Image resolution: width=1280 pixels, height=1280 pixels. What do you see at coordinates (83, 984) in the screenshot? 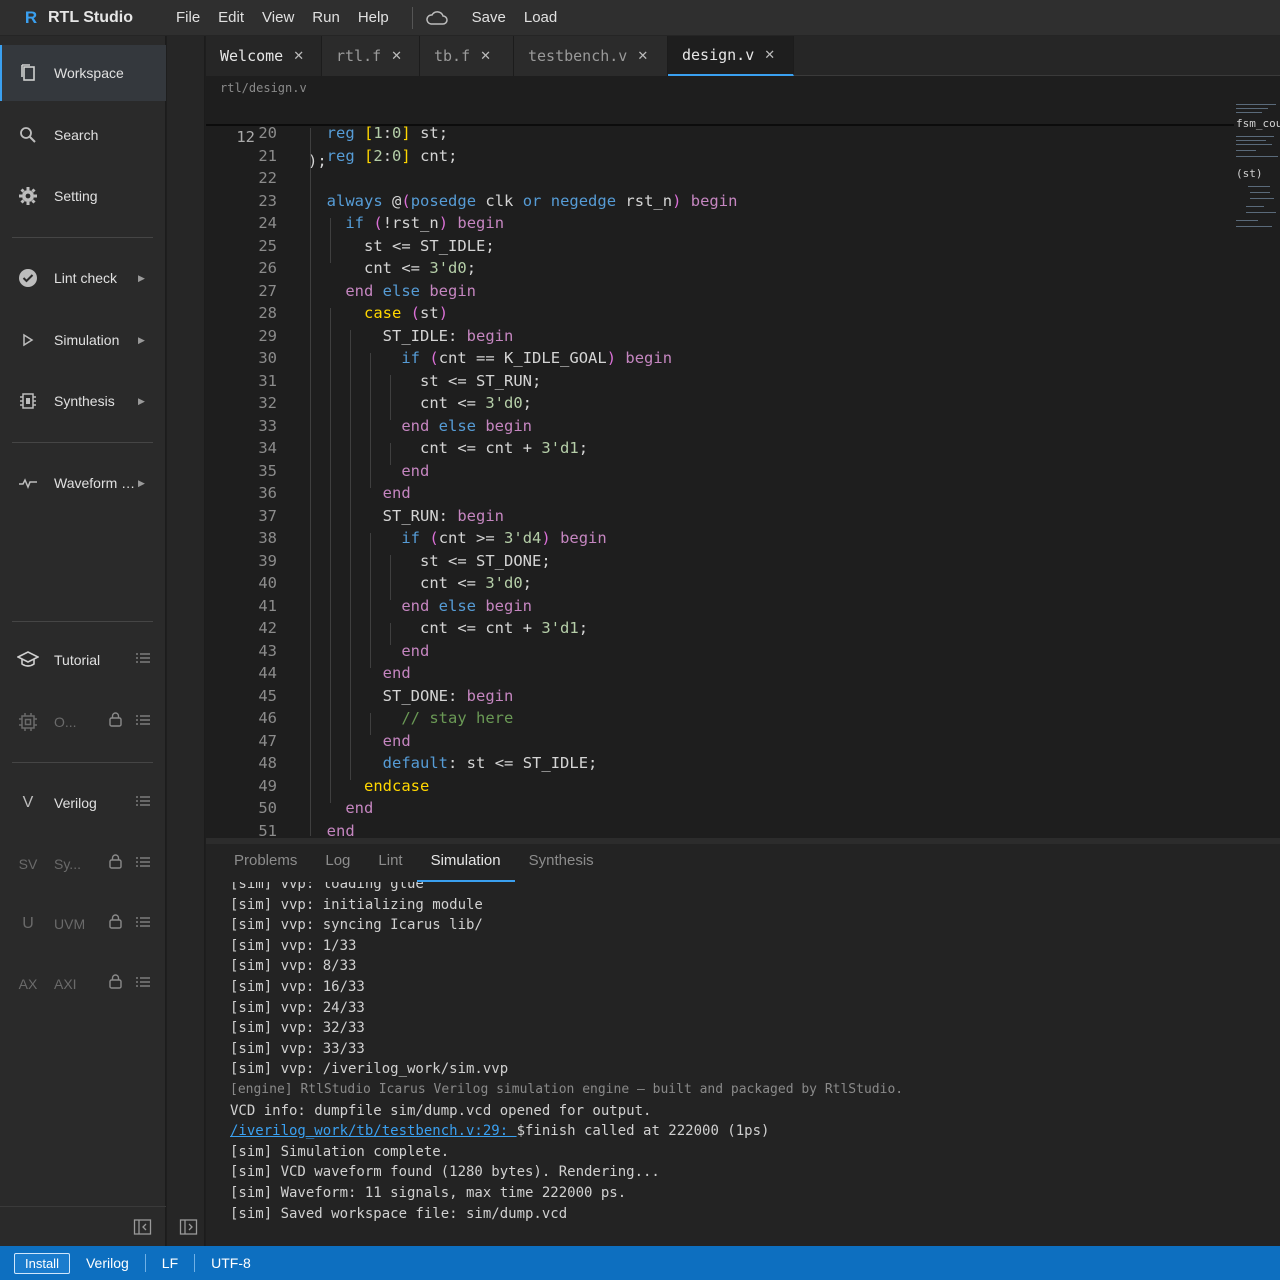
I see `sidebar-item-axi: AX AXI` at bounding box center [83, 984].